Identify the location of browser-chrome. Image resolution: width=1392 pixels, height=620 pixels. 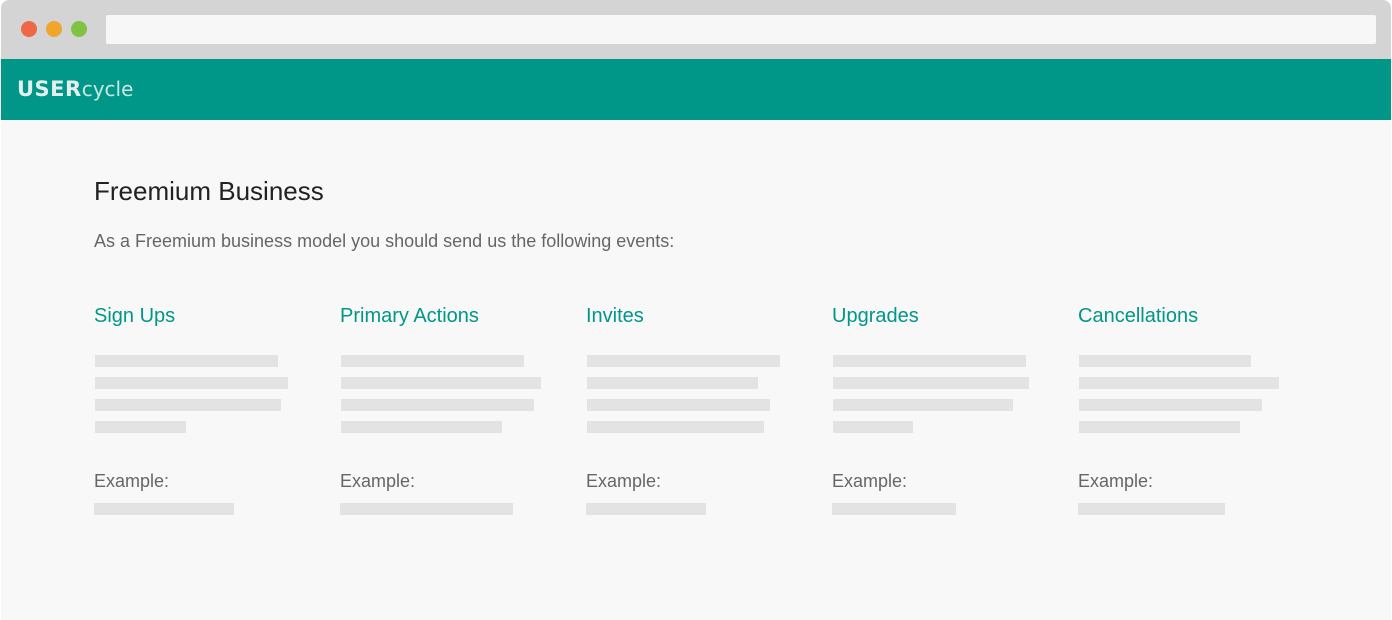
(696, 29).